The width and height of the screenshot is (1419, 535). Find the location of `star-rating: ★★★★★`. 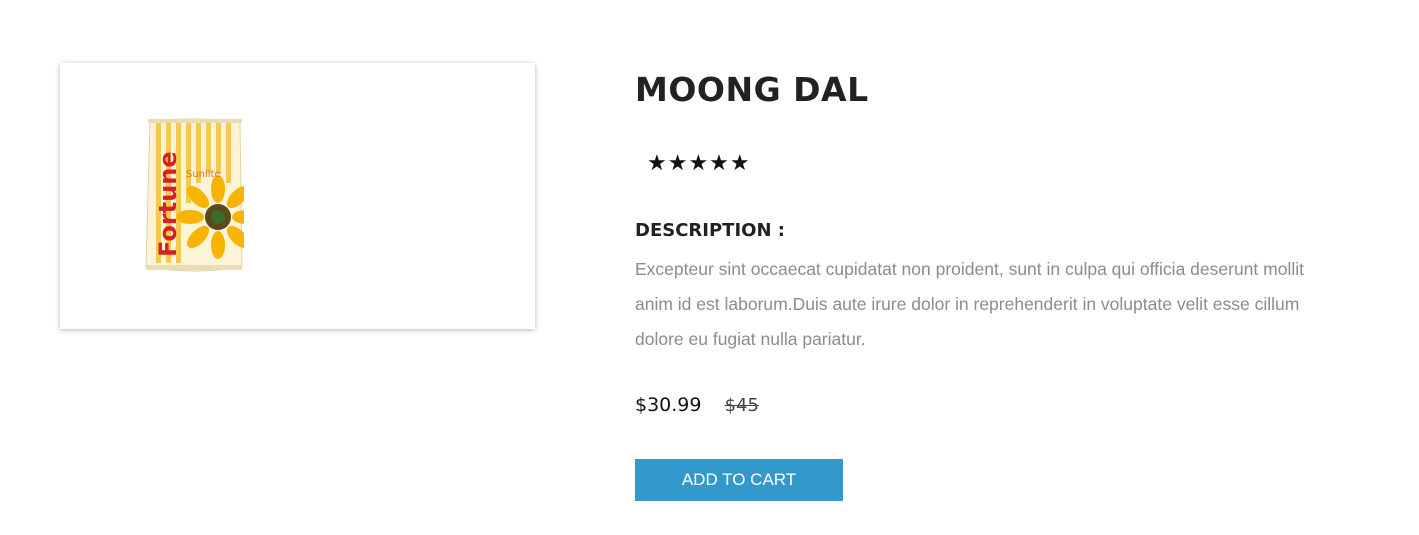

star-rating: ★★★★★ is located at coordinates (699, 163).